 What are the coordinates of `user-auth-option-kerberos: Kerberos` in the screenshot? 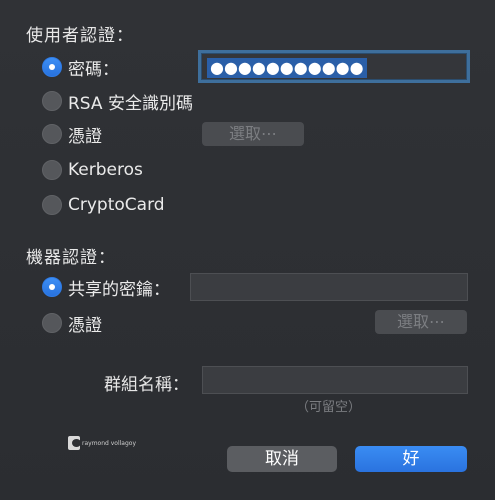 It's located at (92, 170).